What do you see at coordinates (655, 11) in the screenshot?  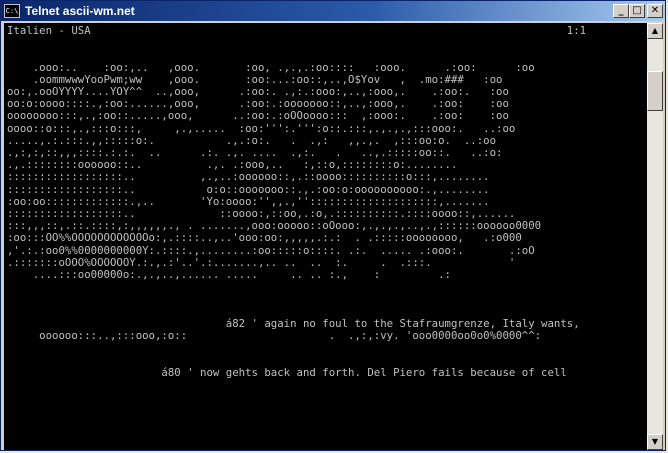 I see `close-button: ✕` at bounding box center [655, 11].